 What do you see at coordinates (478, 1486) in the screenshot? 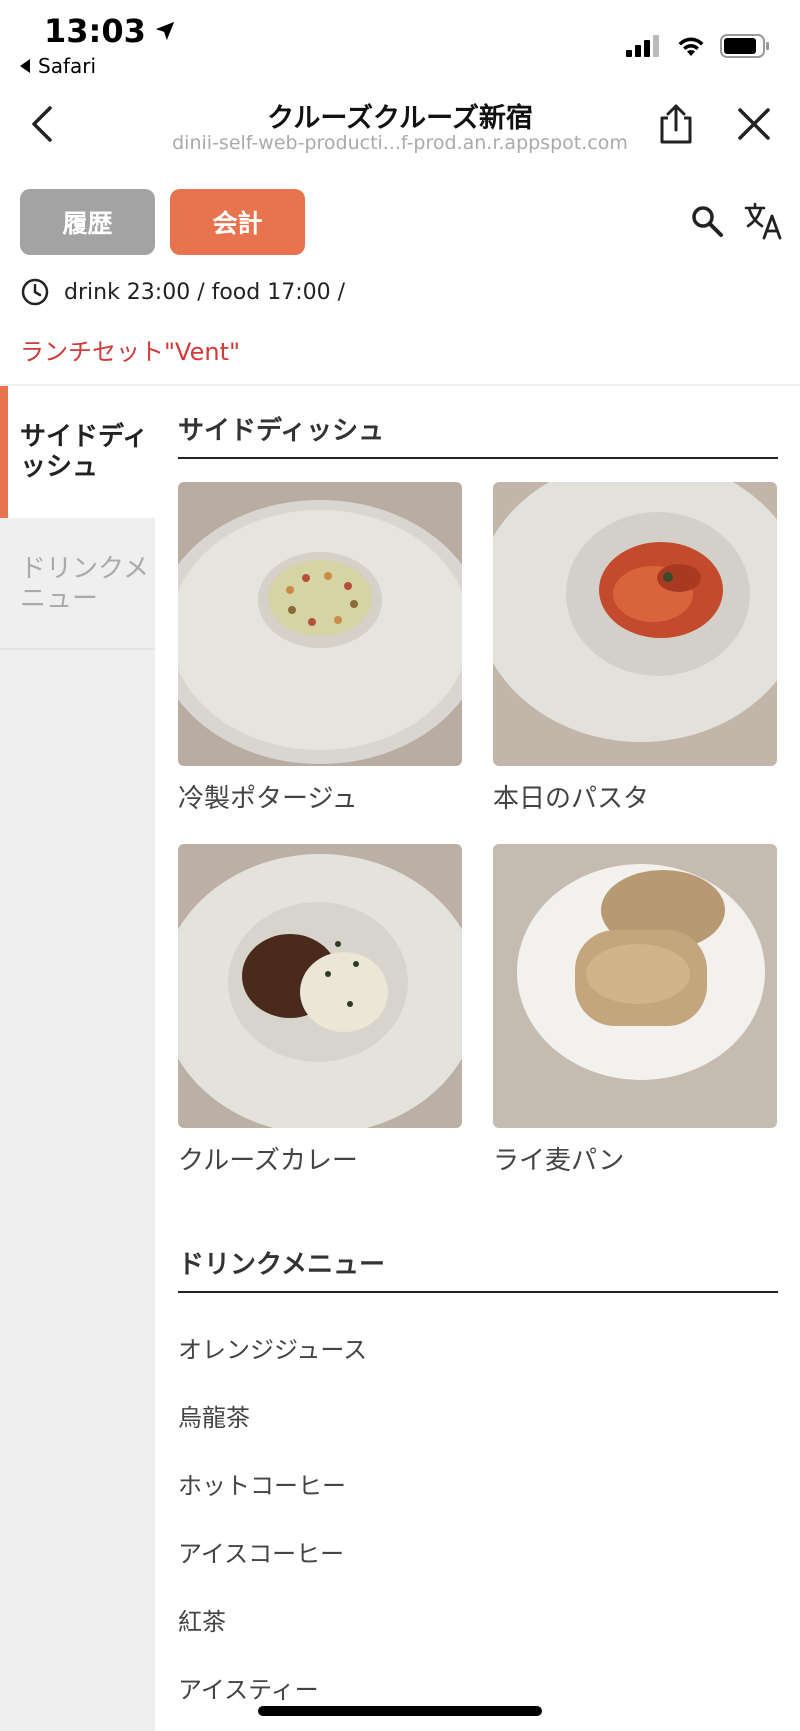
I see `drink-item: ホットコーヒー` at bounding box center [478, 1486].